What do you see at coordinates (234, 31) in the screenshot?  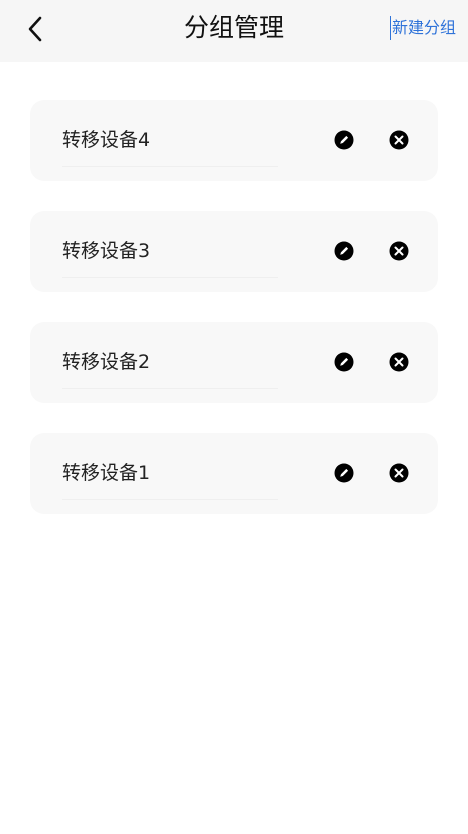 I see `header-bar: 分组管理 新建分组` at bounding box center [234, 31].